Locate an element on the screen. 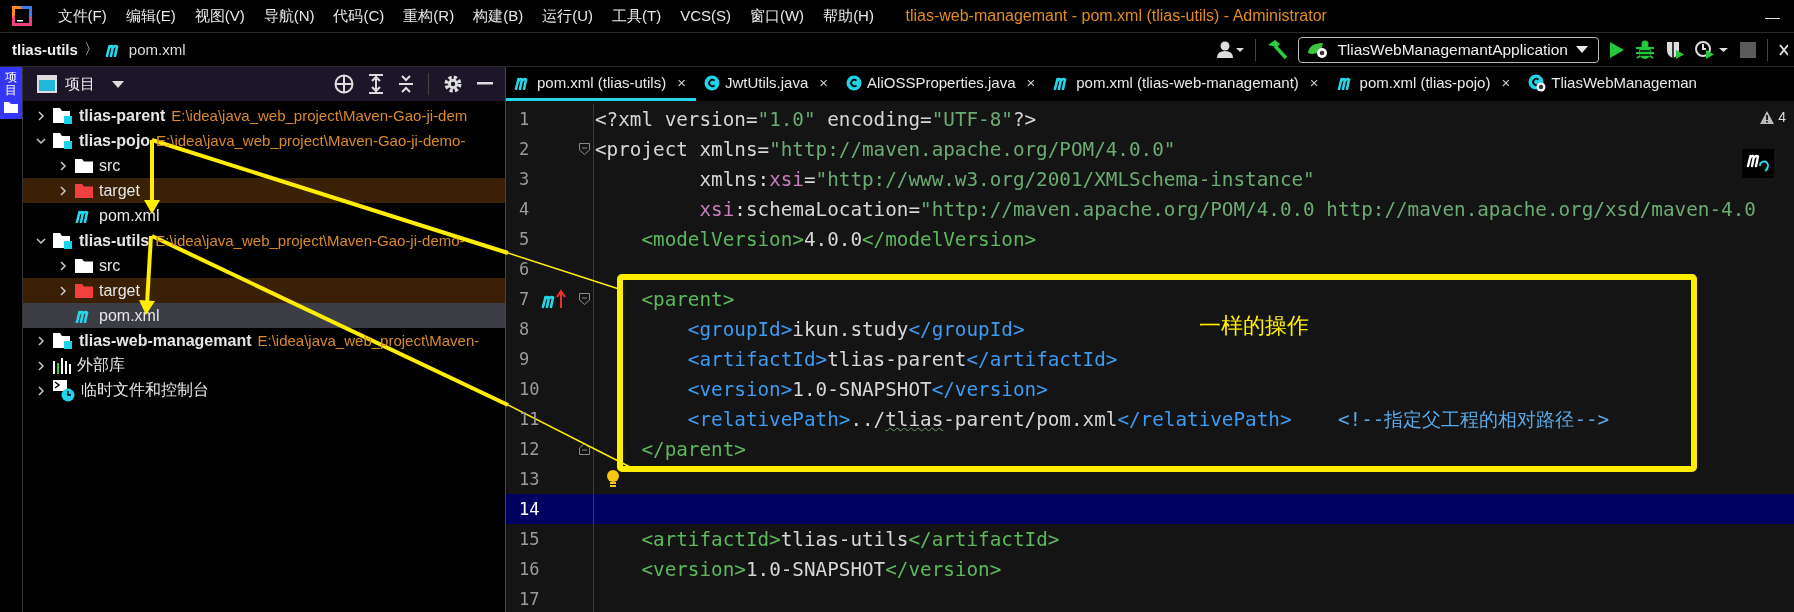 The height and width of the screenshot is (612, 1794). menu-item: 运行(U) is located at coordinates (567, 16).